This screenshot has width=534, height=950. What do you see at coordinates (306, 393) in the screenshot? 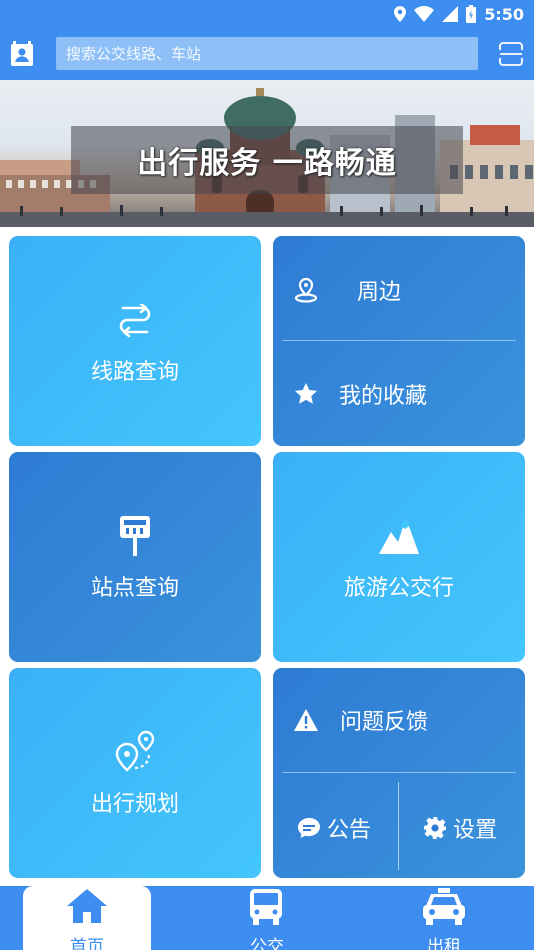
I see `star-icon` at bounding box center [306, 393].